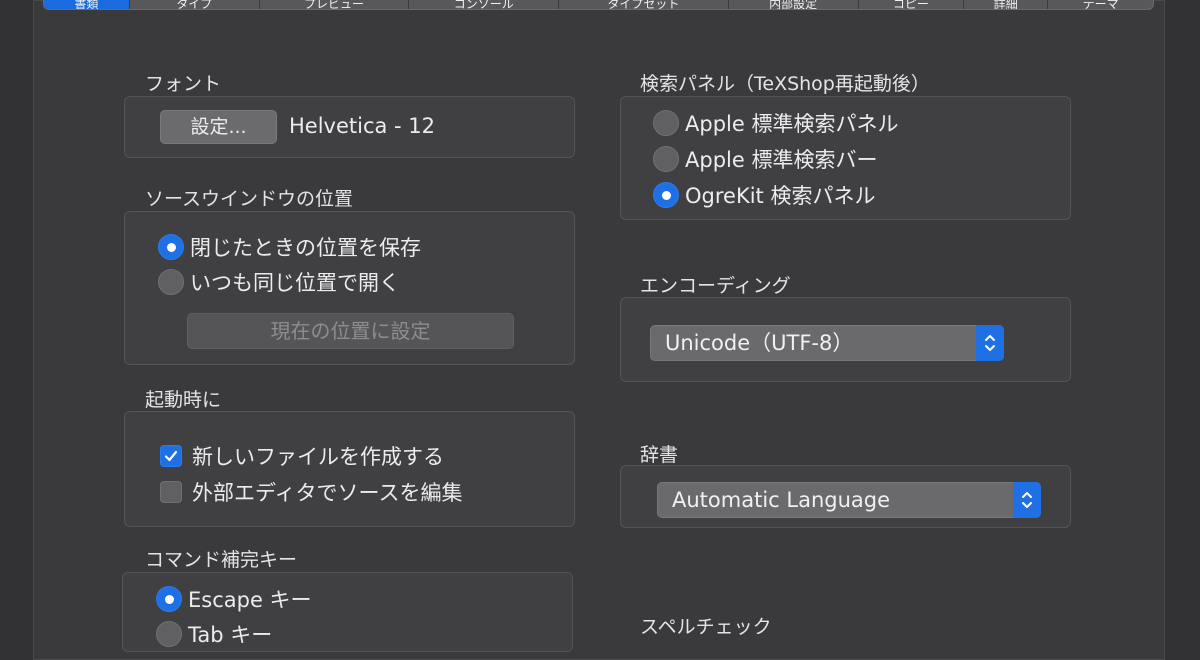  Describe the element at coordinates (484, 4) in the screenshot. I see `tab-console: コンソール` at that location.